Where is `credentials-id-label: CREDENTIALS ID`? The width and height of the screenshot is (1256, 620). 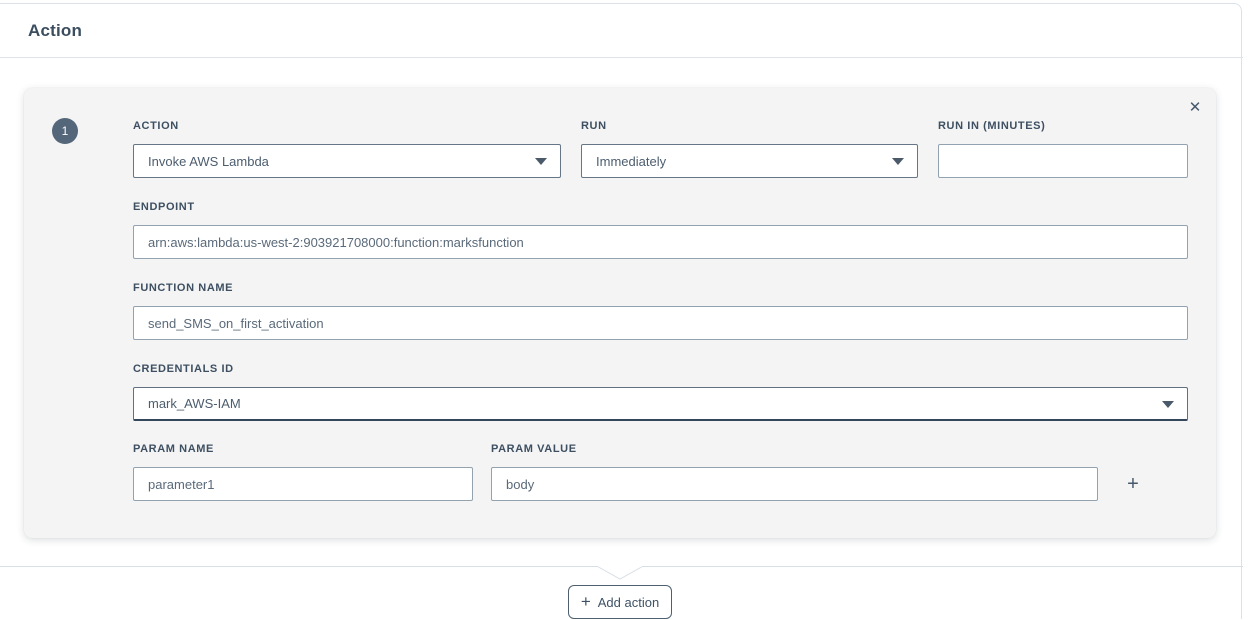
credentials-id-label: CREDENTIALS ID is located at coordinates (183, 369).